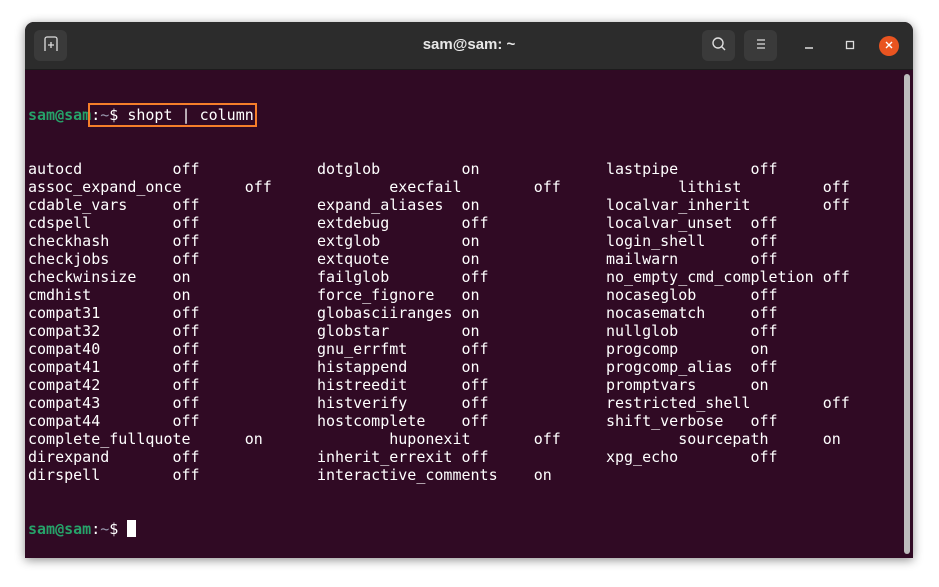 This screenshot has width=939, height=587. I want to click on hamburger-menu-icon, so click(761, 46).